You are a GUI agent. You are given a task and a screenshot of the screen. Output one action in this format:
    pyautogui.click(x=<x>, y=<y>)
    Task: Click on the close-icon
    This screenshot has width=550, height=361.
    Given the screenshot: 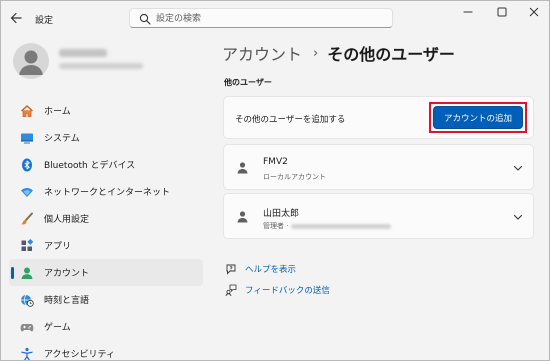 What is the action you would take?
    pyautogui.click(x=533, y=12)
    